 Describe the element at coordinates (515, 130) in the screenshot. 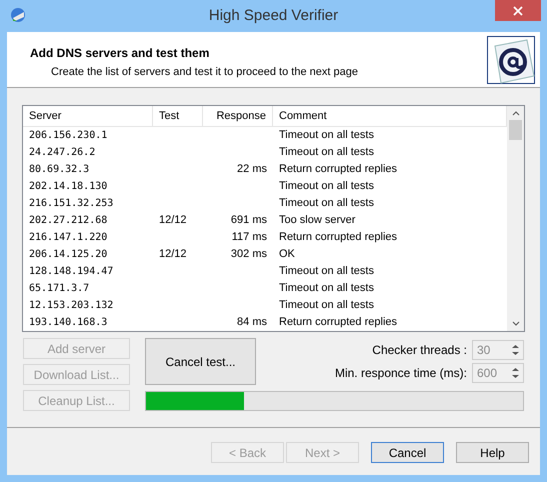

I see `scrollbar-thumb` at that location.